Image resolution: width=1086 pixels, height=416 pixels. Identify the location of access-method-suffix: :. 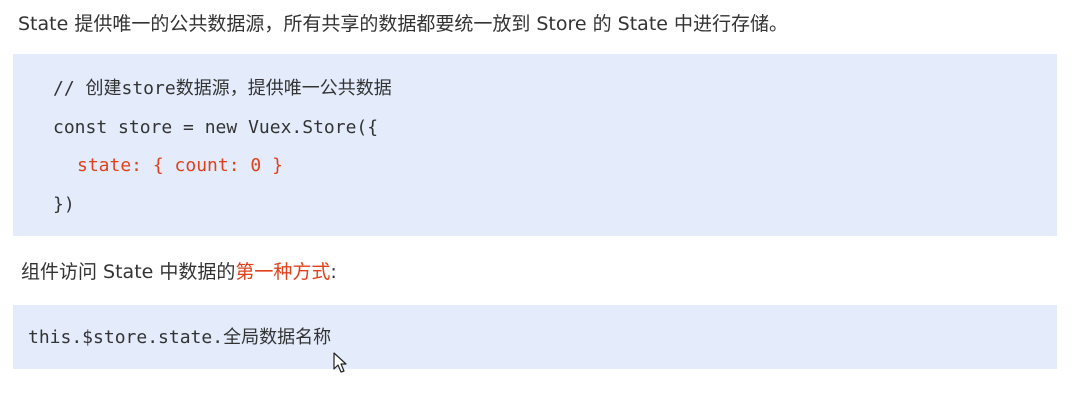
(333, 272).